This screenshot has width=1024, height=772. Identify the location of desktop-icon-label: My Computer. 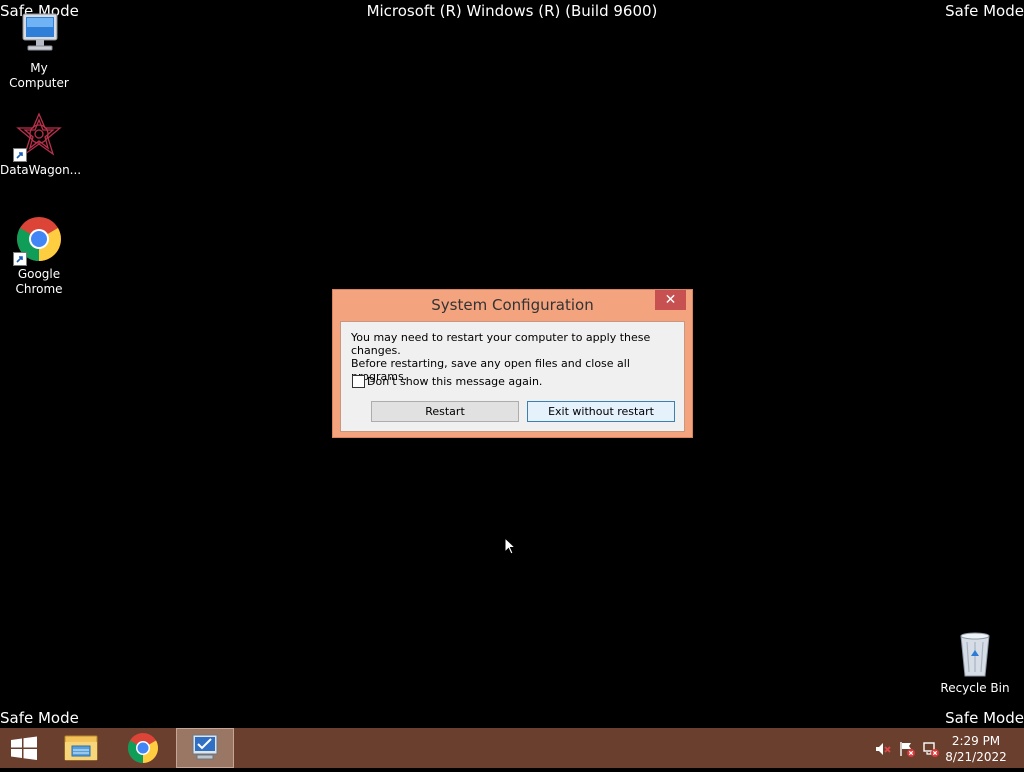
(39, 75).